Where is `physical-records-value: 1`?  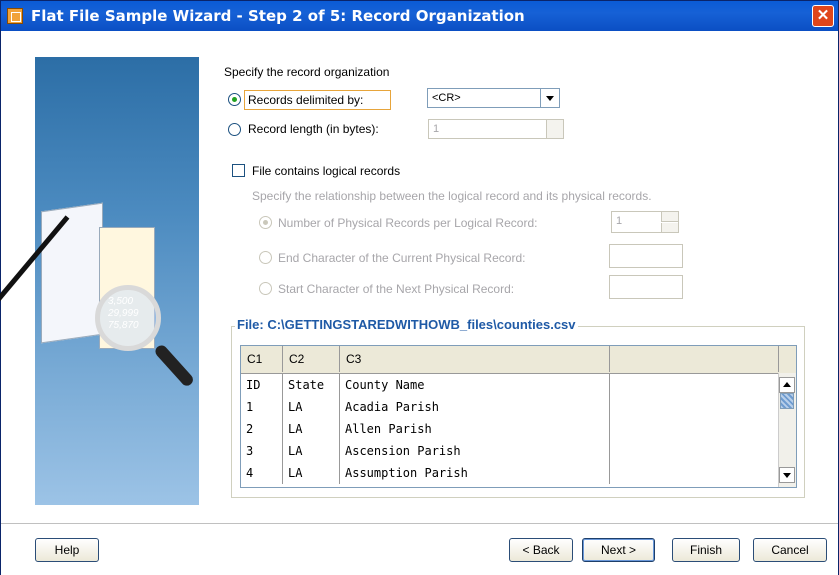 physical-records-value: 1 is located at coordinates (619, 221).